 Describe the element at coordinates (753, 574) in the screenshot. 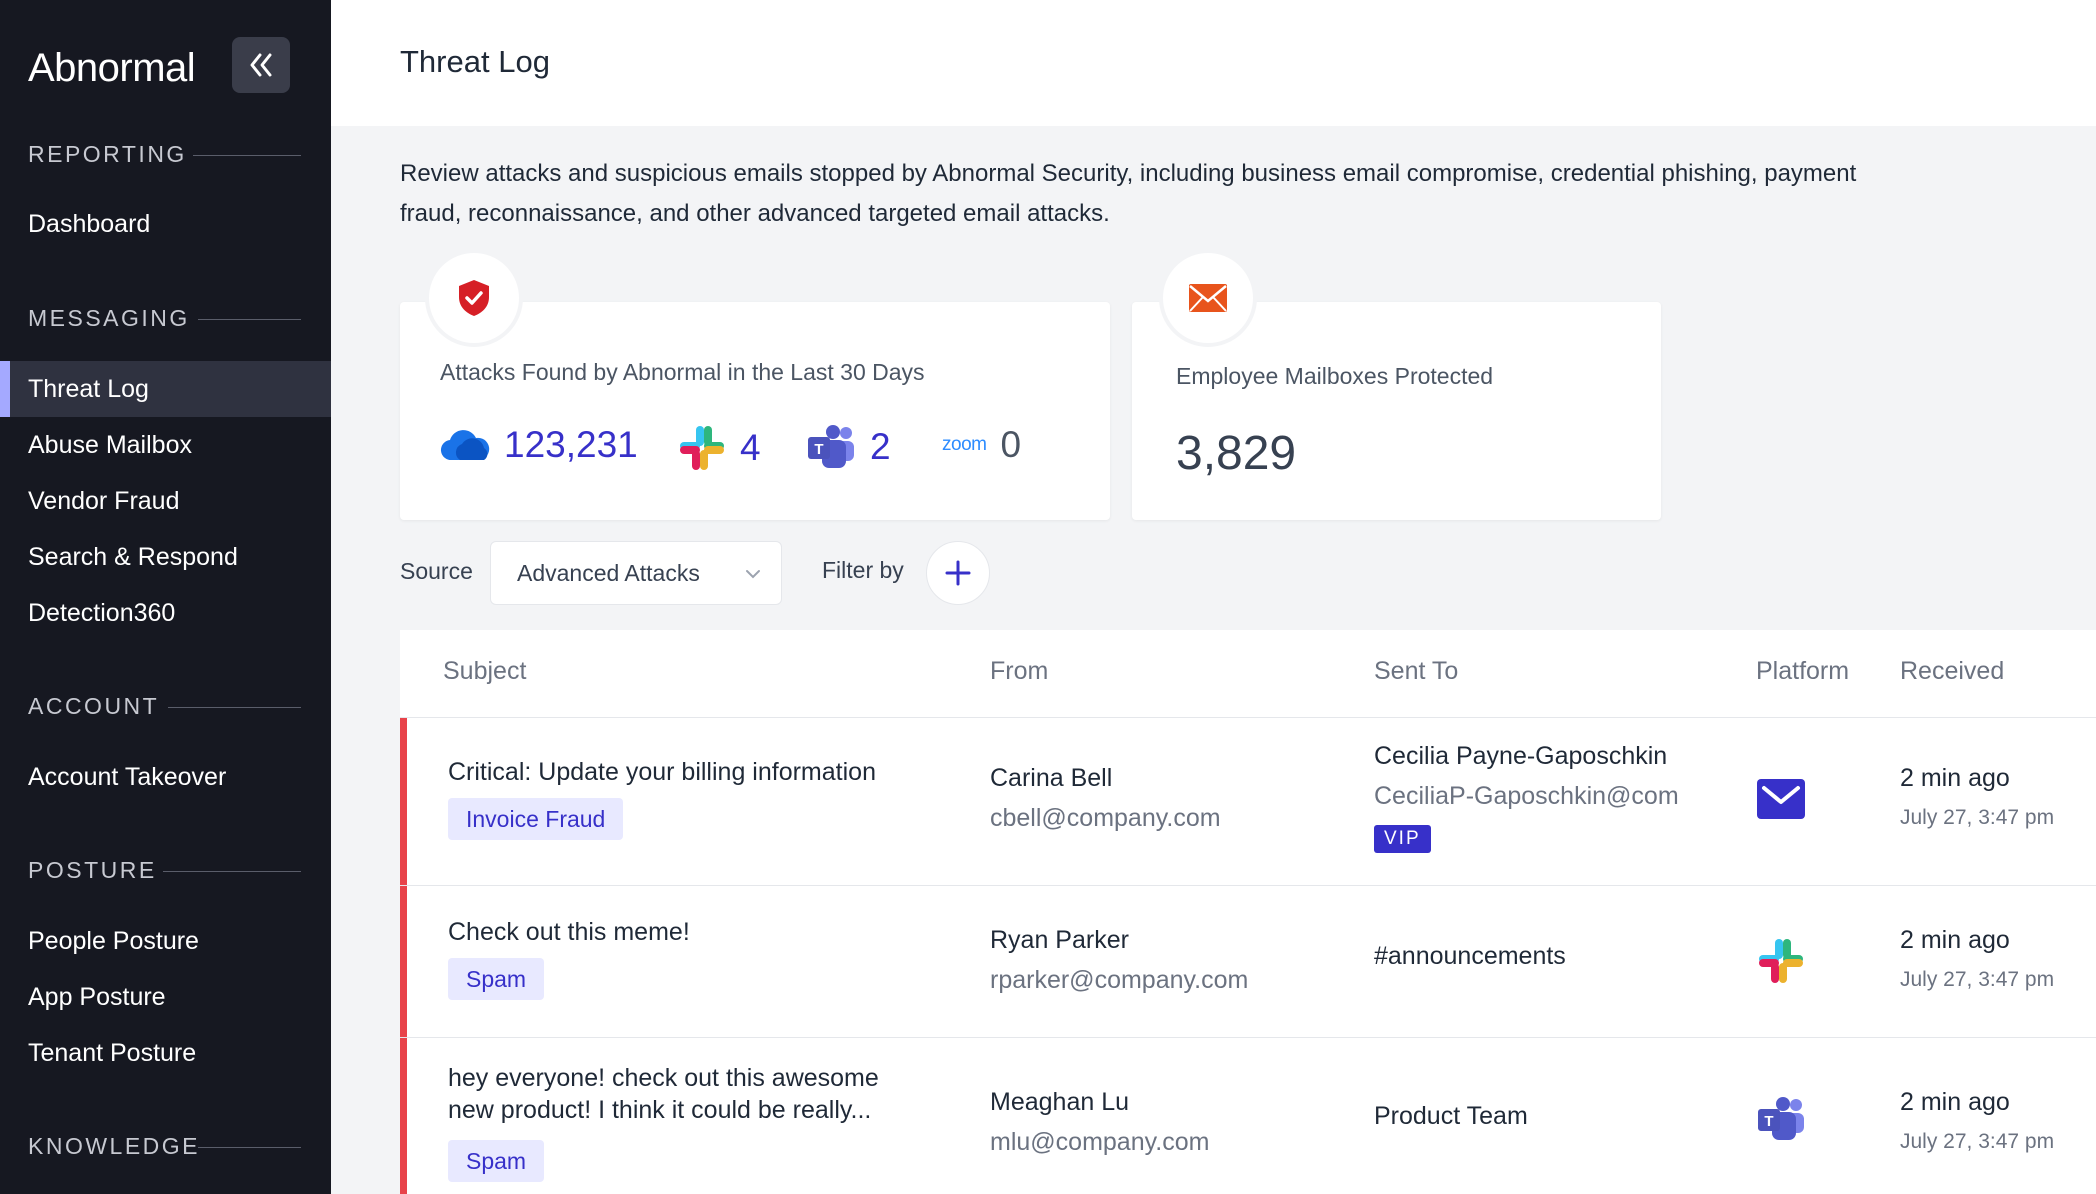

I see `chevron-down-icon` at that location.